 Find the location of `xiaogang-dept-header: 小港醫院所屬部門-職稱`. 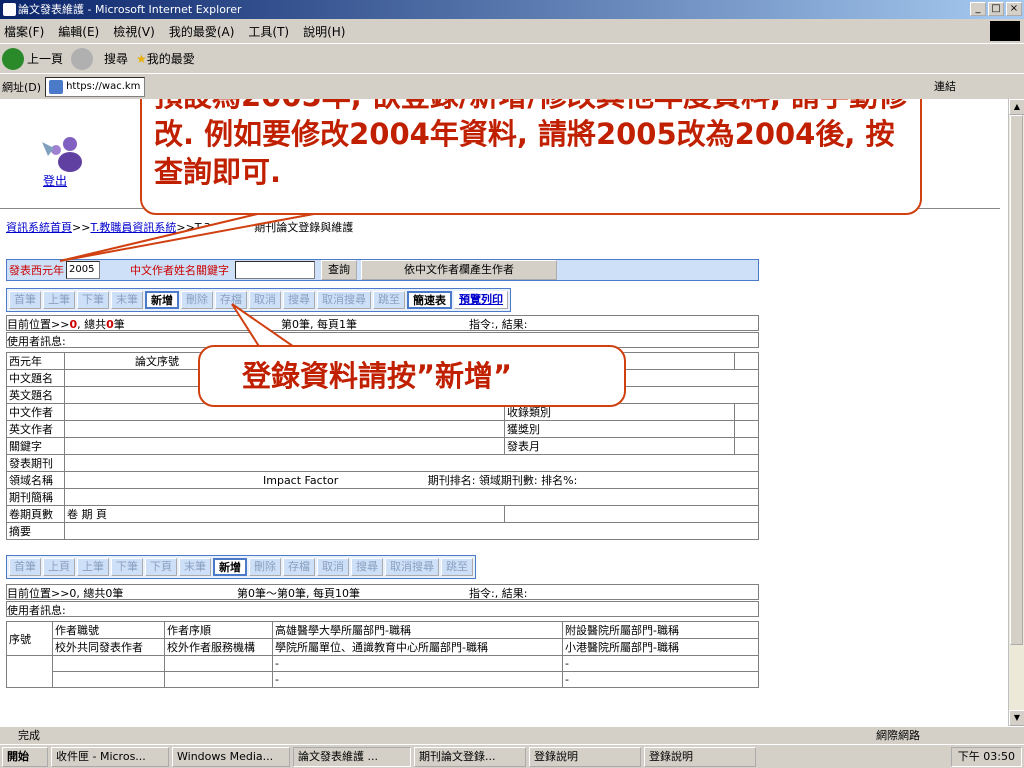

xiaogang-dept-header: 小港醫院所屬部門-職稱 is located at coordinates (660, 647).